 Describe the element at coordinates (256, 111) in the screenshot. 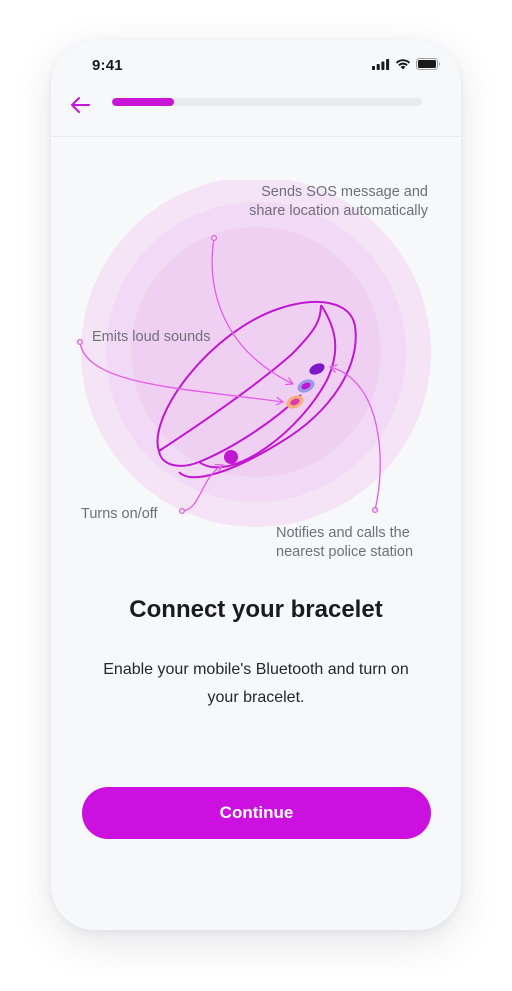

I see `nav-bar` at that location.